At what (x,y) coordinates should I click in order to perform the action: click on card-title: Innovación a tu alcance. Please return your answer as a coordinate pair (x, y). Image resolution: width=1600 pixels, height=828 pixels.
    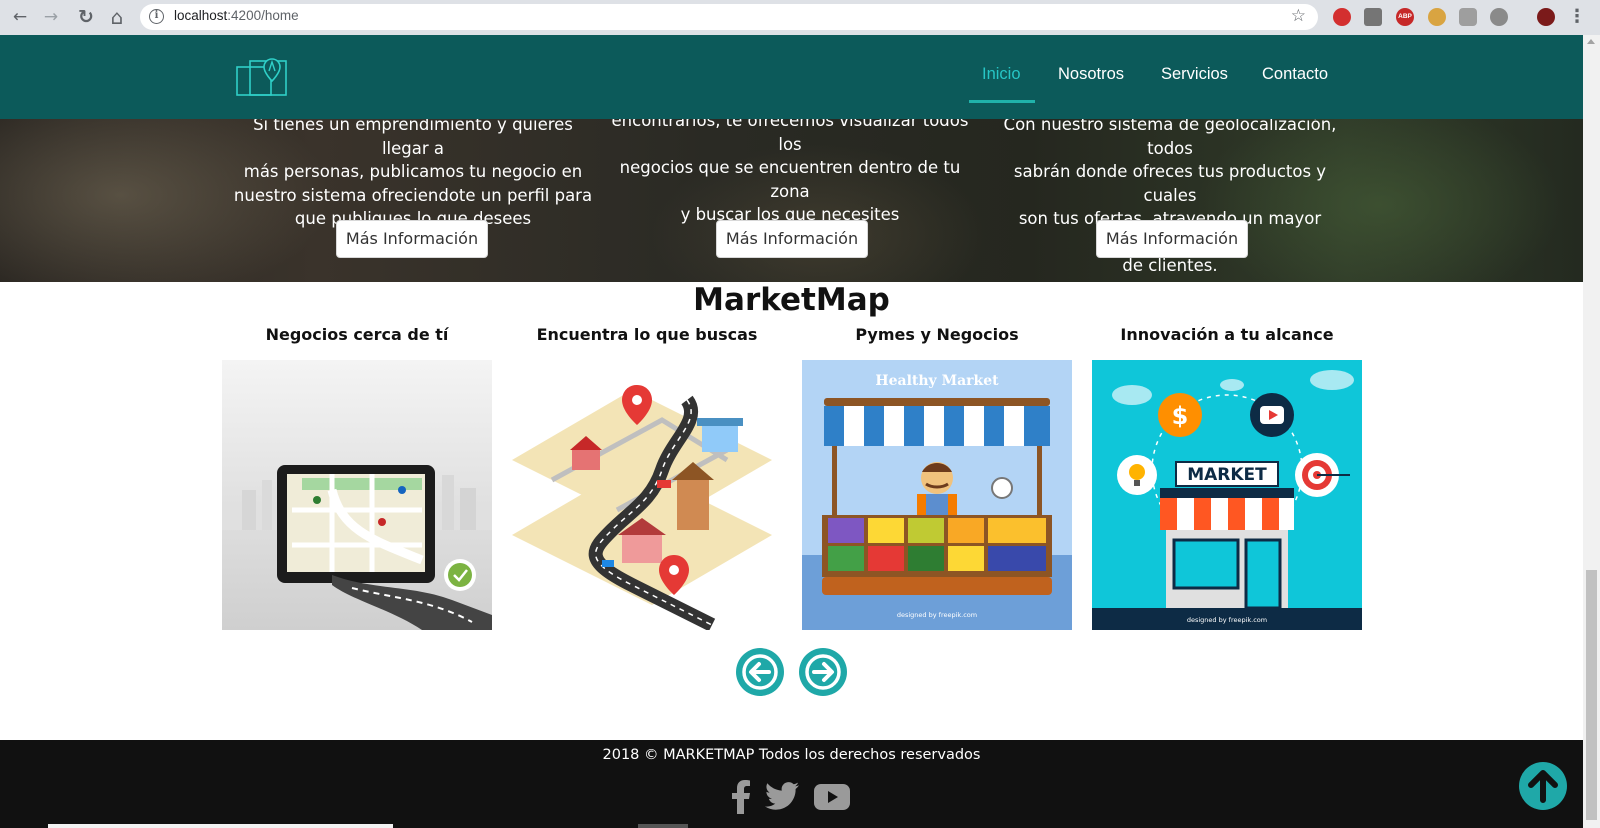
    Looking at the image, I should click on (1227, 334).